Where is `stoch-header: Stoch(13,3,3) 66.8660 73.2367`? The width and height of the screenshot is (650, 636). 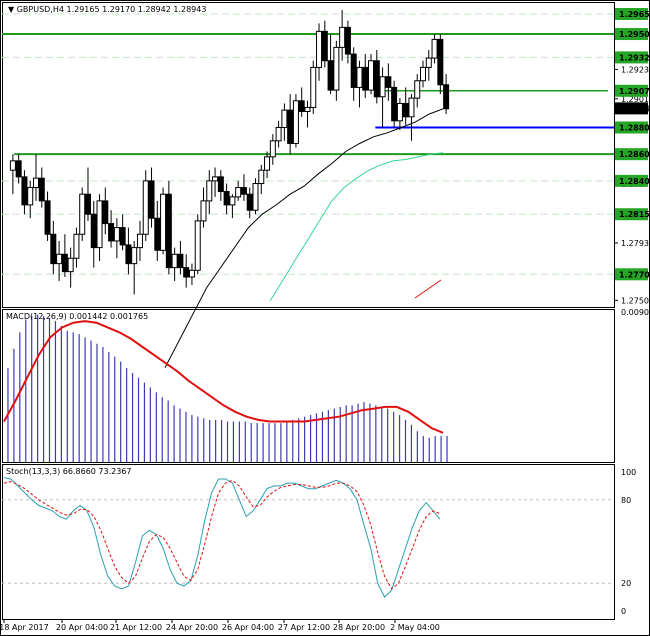 stoch-header: Stoch(13,3,3) 66.8660 73.2367 is located at coordinates (69, 471).